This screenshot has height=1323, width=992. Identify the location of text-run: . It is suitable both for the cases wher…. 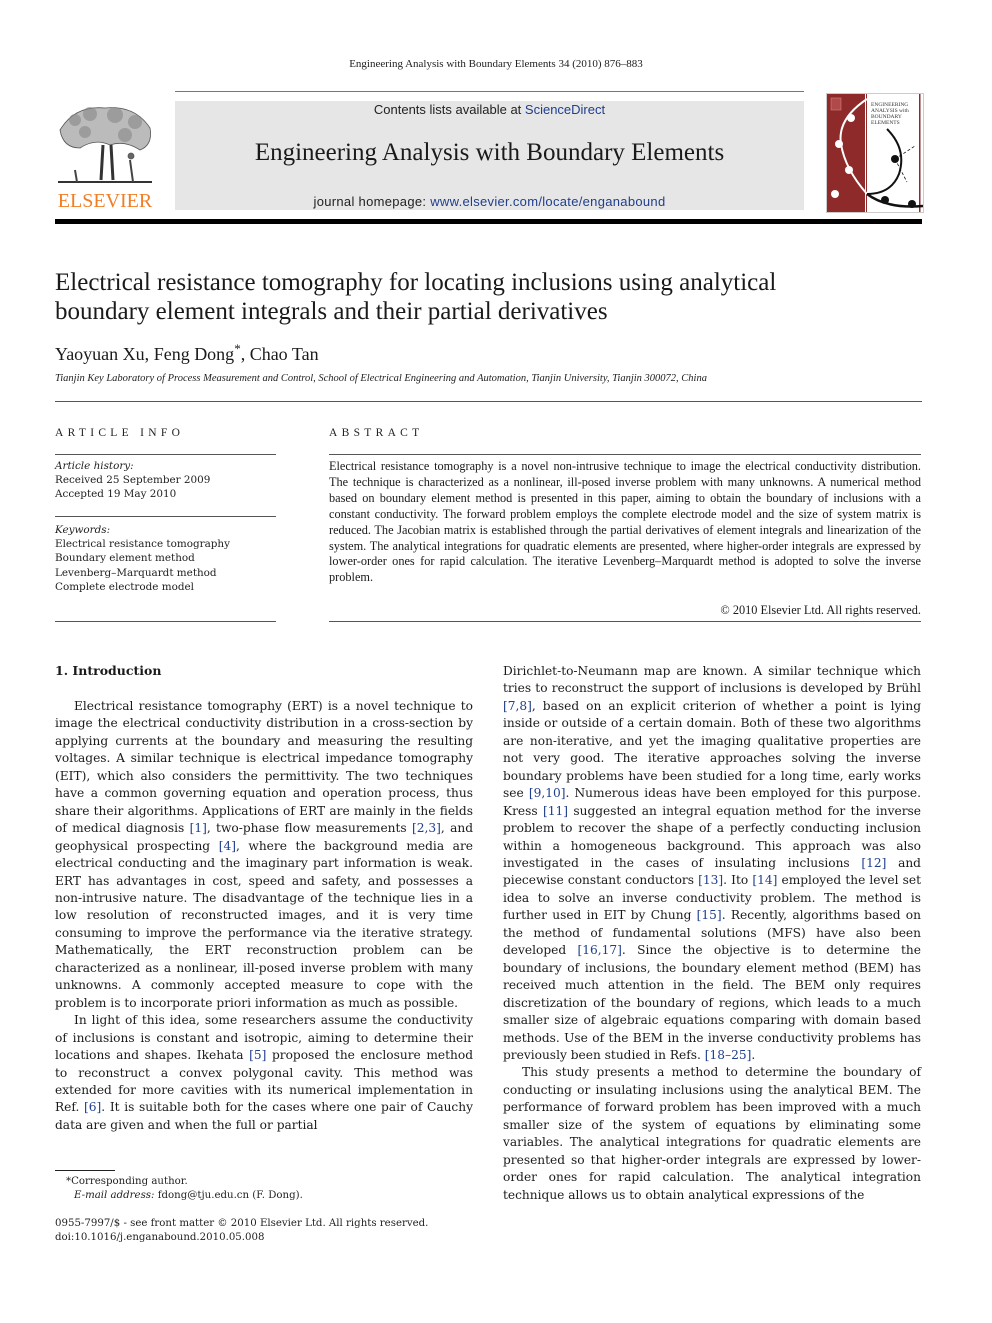
(264, 1116).